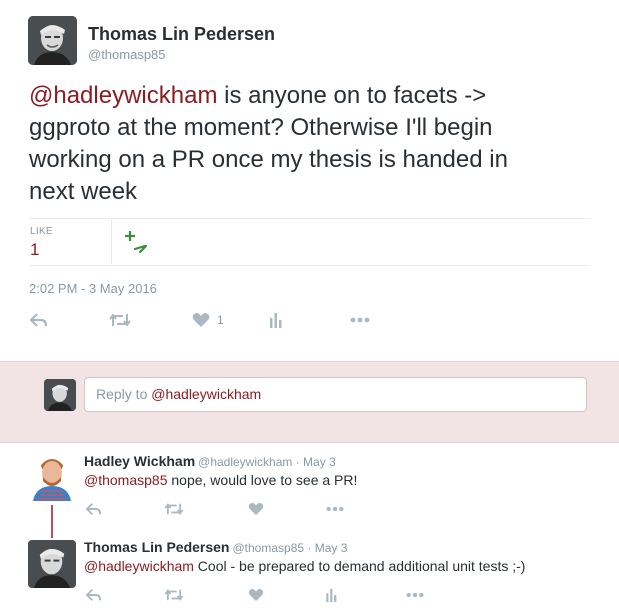 The width and height of the screenshot is (619, 611). Describe the element at coordinates (140, 461) in the screenshot. I see `reply-author-name: Hadley Wickham` at that location.